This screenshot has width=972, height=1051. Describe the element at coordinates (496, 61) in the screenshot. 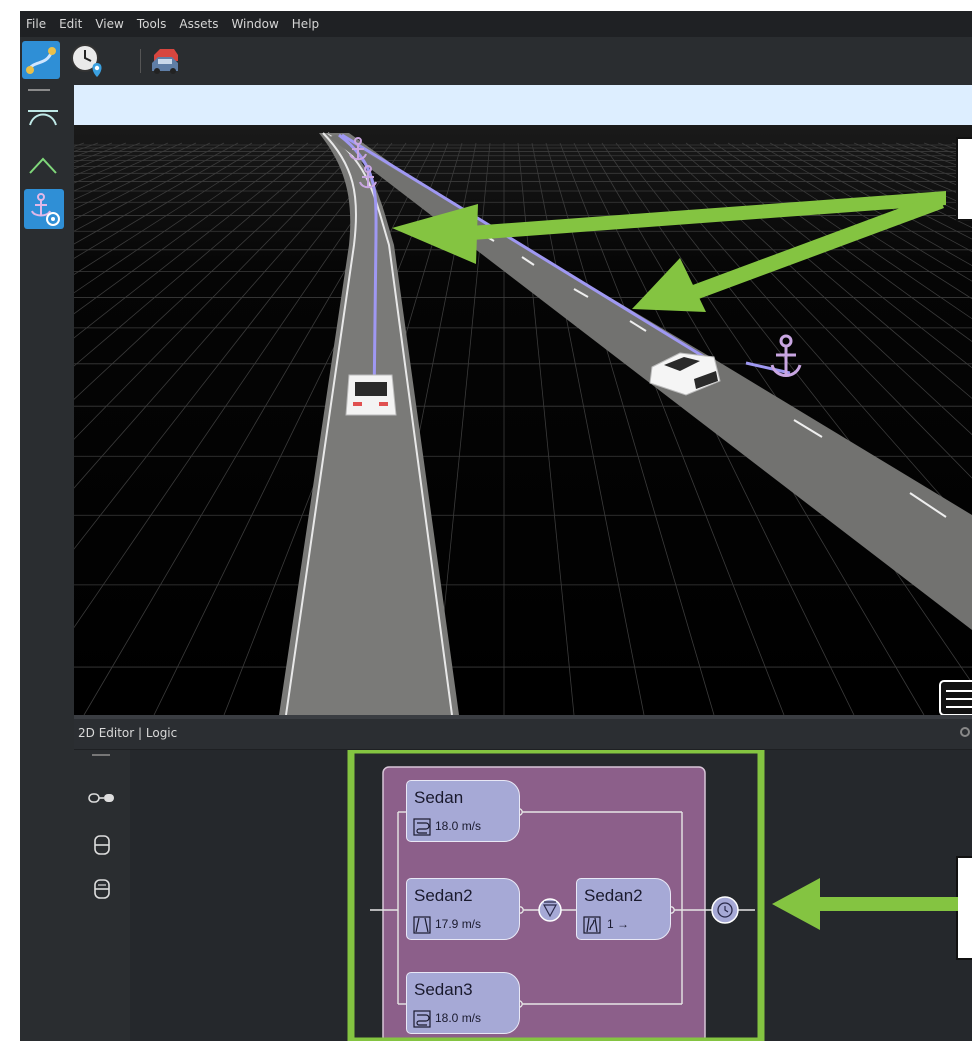

I see `toolbar` at that location.